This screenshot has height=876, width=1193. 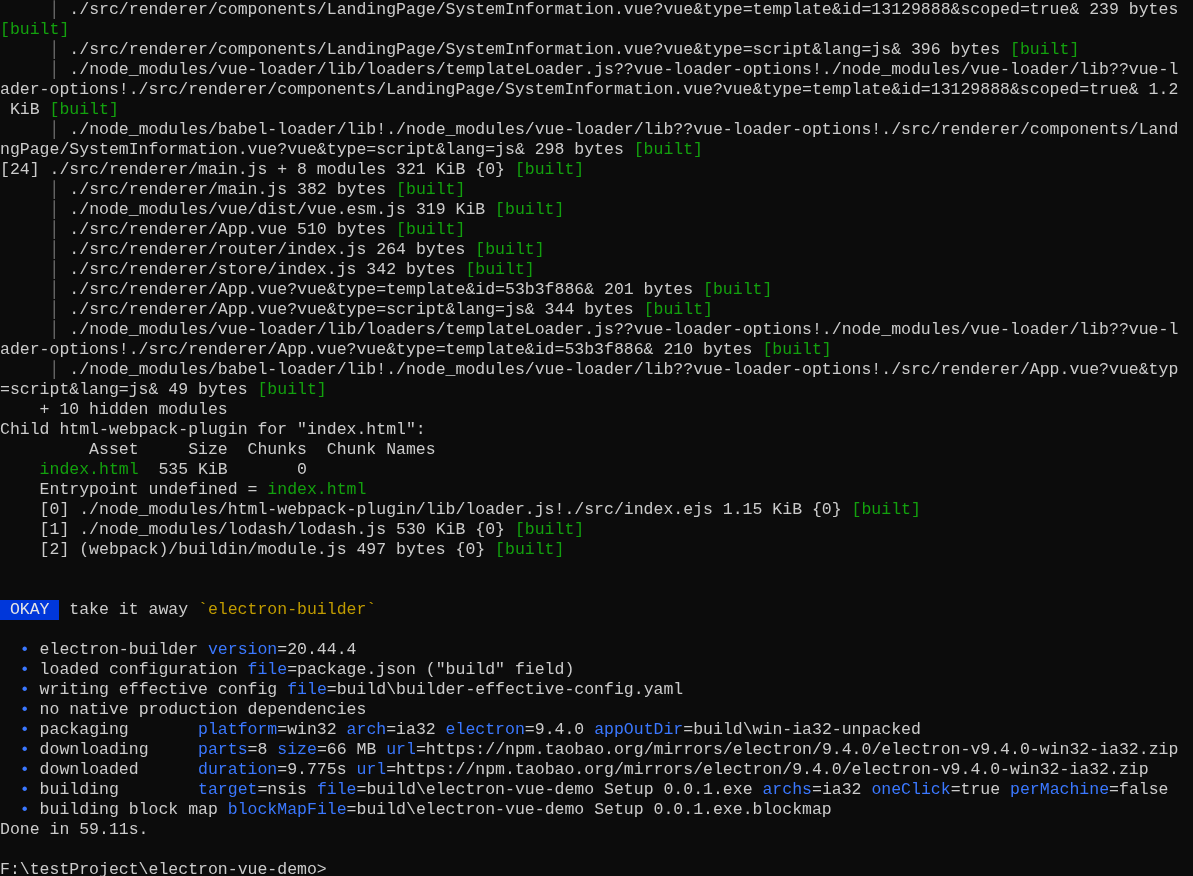 What do you see at coordinates (133, 410) in the screenshot?
I see `console-line: + 10 hidden modules` at bounding box center [133, 410].